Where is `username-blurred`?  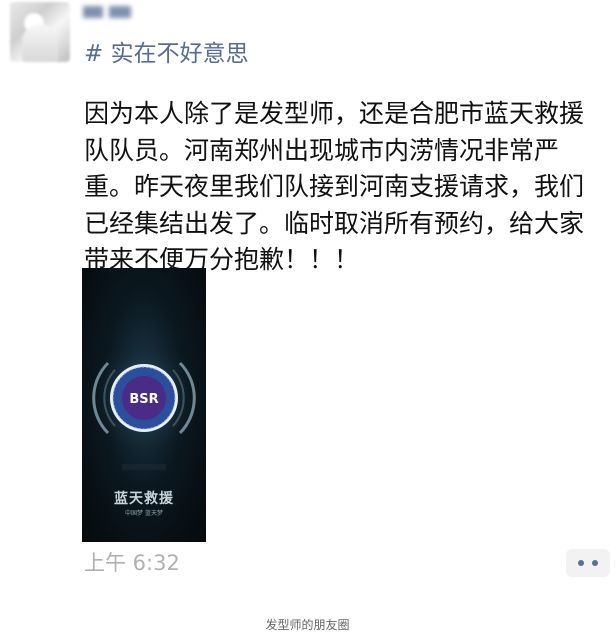 username-blurred is located at coordinates (113, 14).